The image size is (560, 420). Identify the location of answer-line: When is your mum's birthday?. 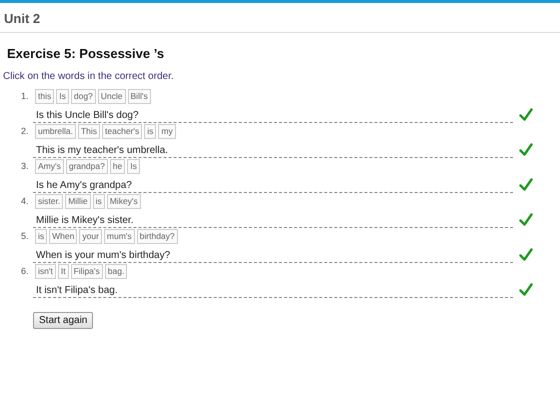
(273, 256).